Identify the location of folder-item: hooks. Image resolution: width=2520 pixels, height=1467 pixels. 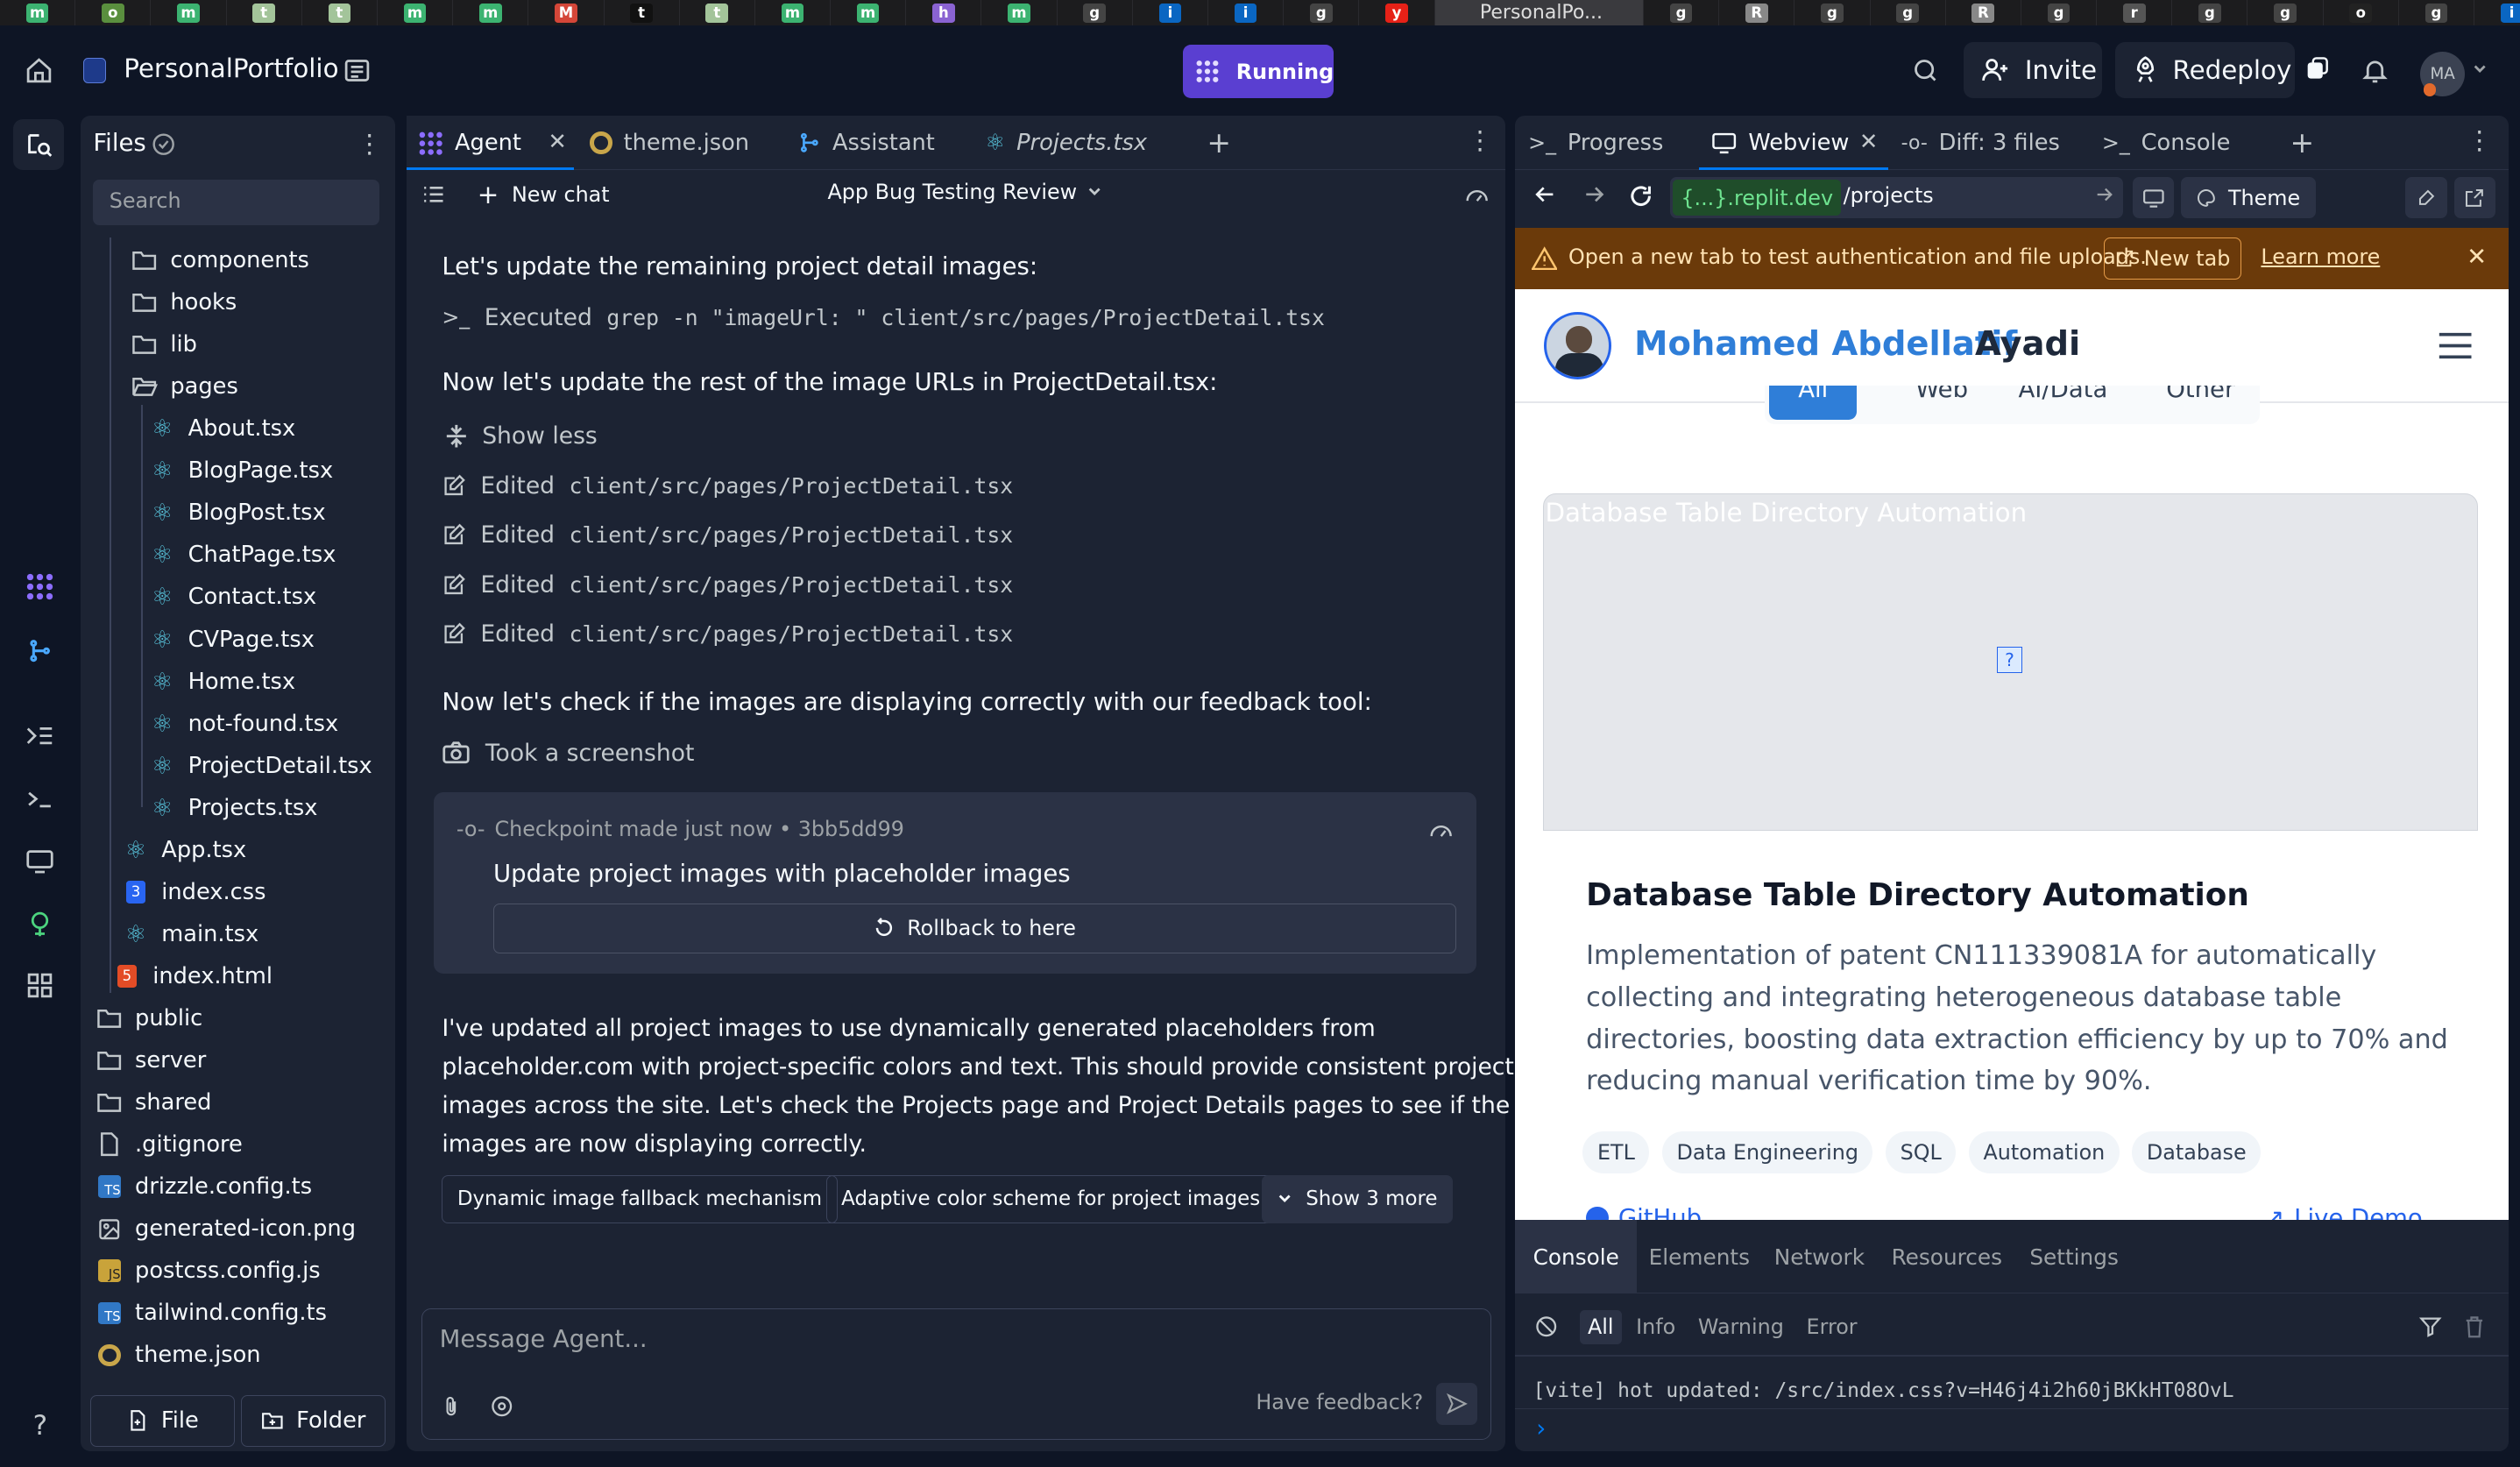
(184, 302).